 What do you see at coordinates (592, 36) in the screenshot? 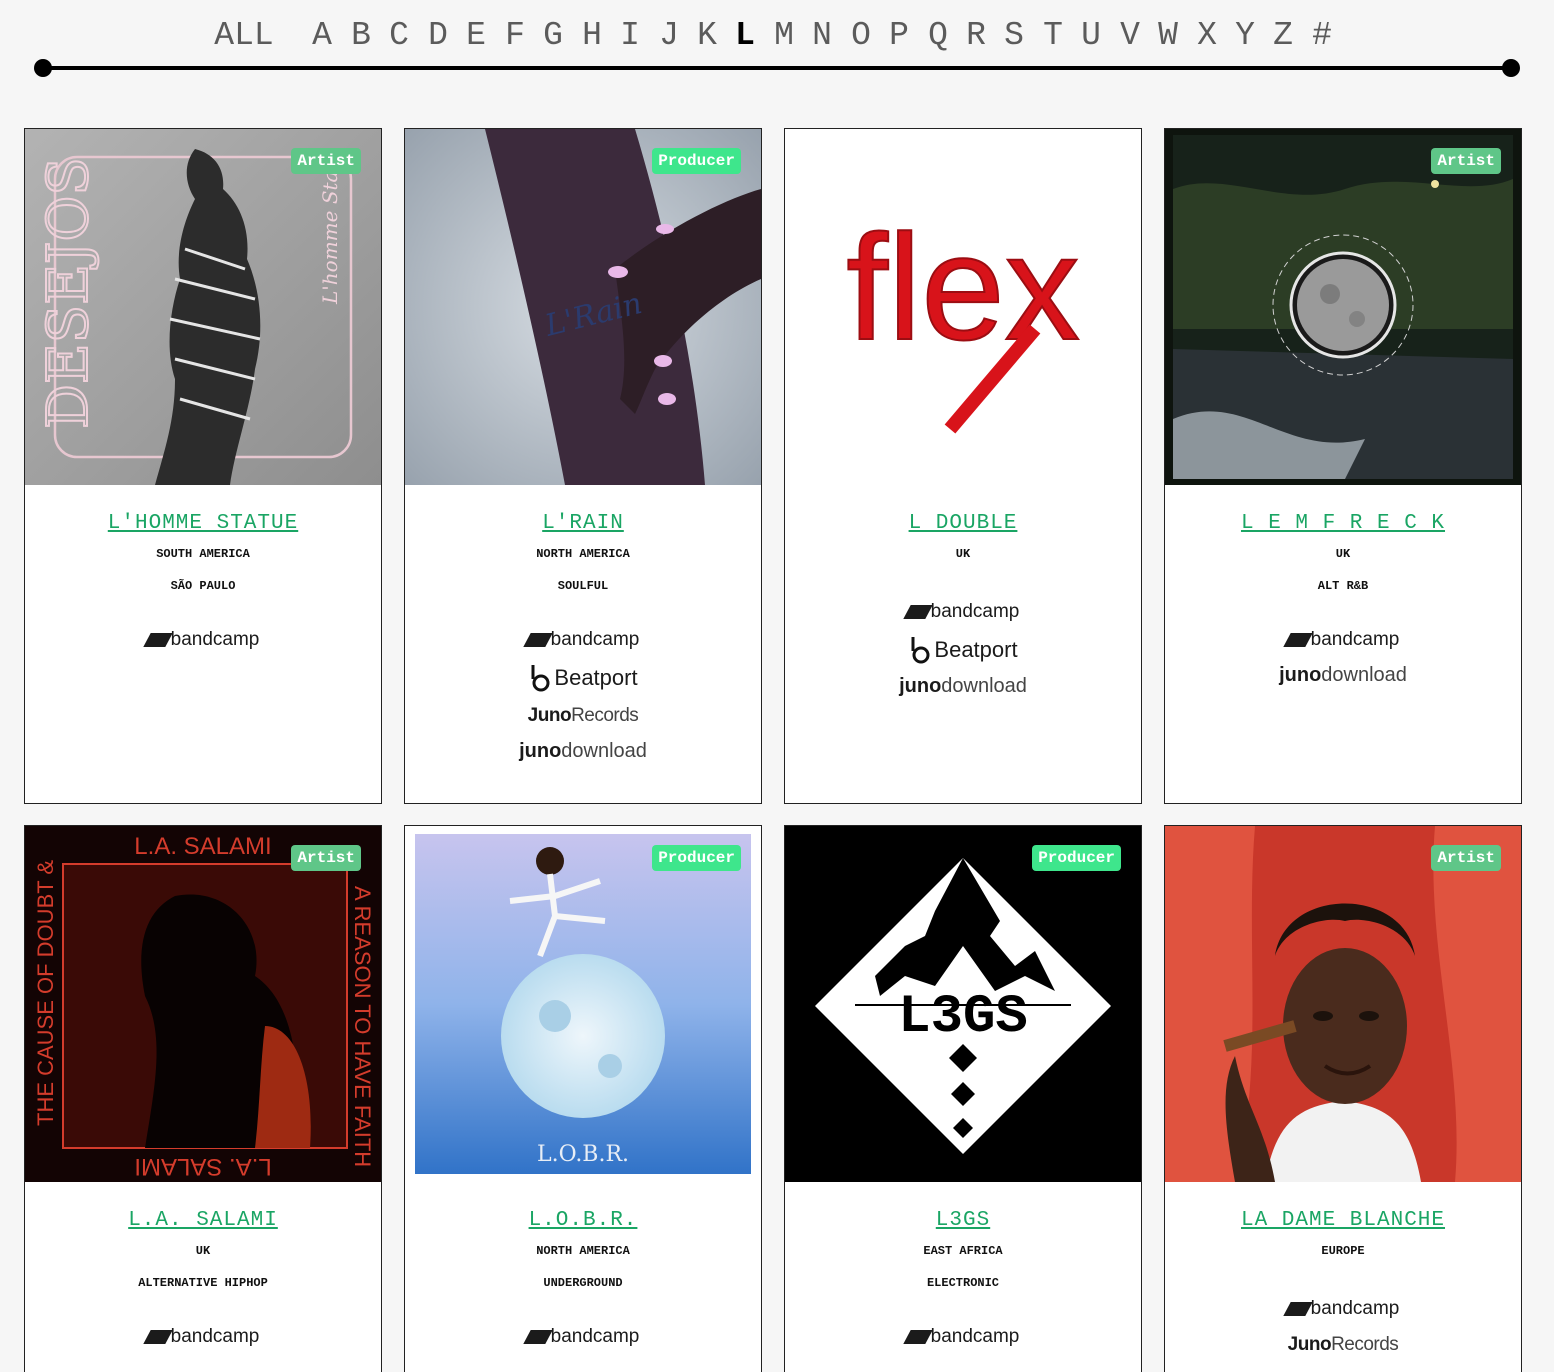
I see `alpha-h: H` at bounding box center [592, 36].